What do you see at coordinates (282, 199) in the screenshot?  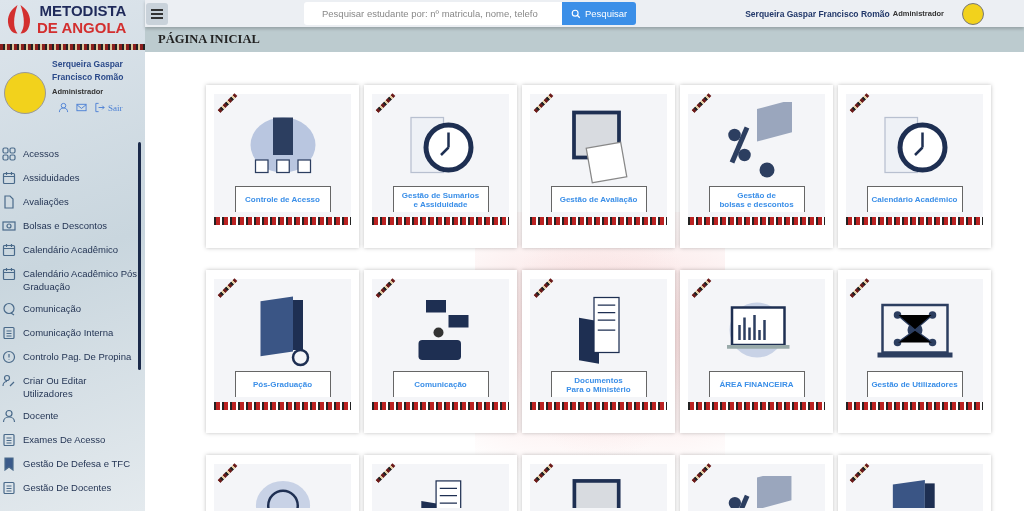 I see `card-caption: Controle de Acesso` at bounding box center [282, 199].